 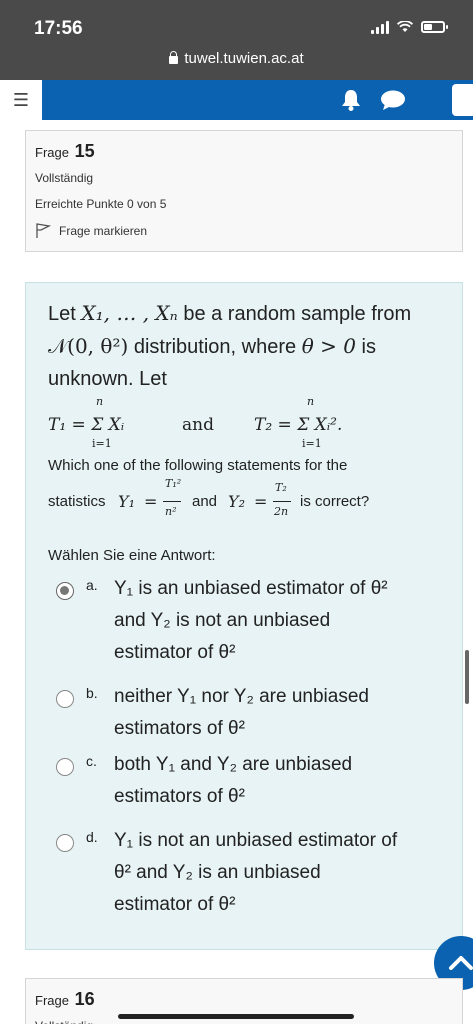 What do you see at coordinates (92, 585) in the screenshot?
I see `option-letter: a.` at bounding box center [92, 585].